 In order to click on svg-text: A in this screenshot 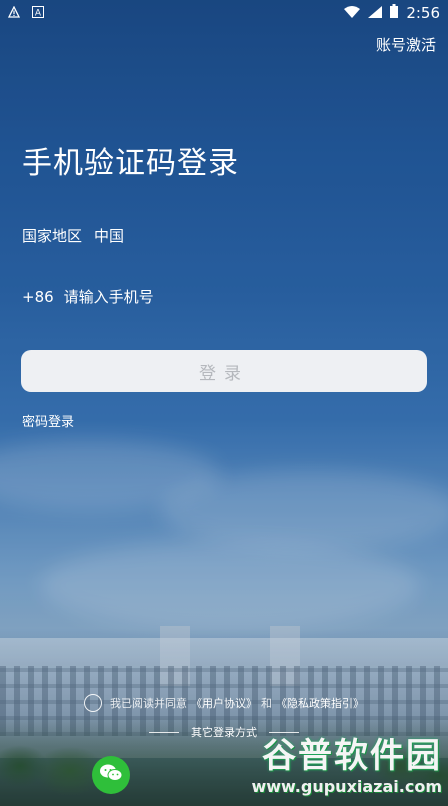, I will do `click(38, 14)`.